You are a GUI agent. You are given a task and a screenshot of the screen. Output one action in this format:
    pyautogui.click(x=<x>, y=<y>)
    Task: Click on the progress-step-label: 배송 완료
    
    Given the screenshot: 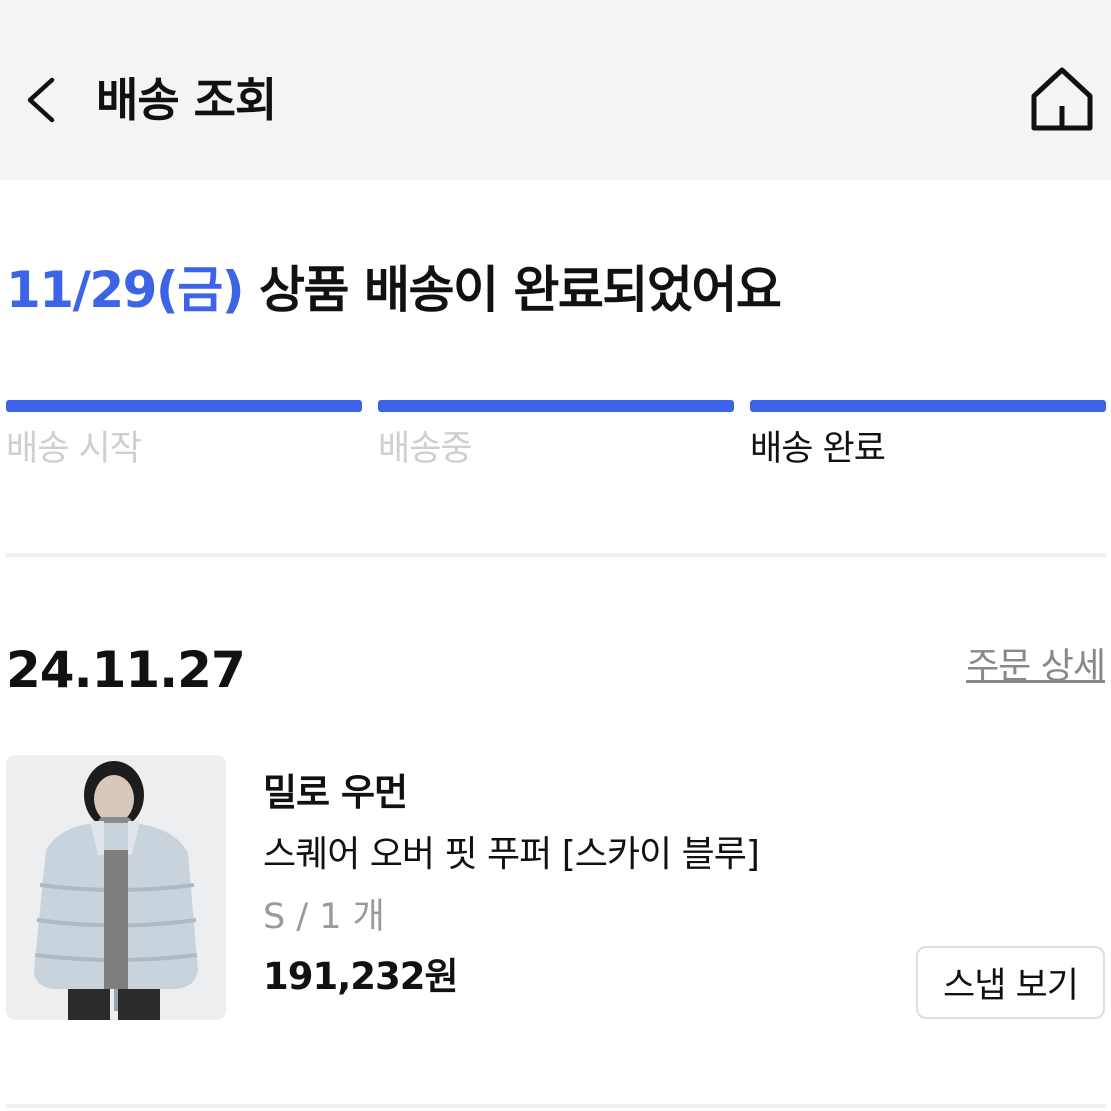 What is the action you would take?
    pyautogui.click(x=818, y=449)
    